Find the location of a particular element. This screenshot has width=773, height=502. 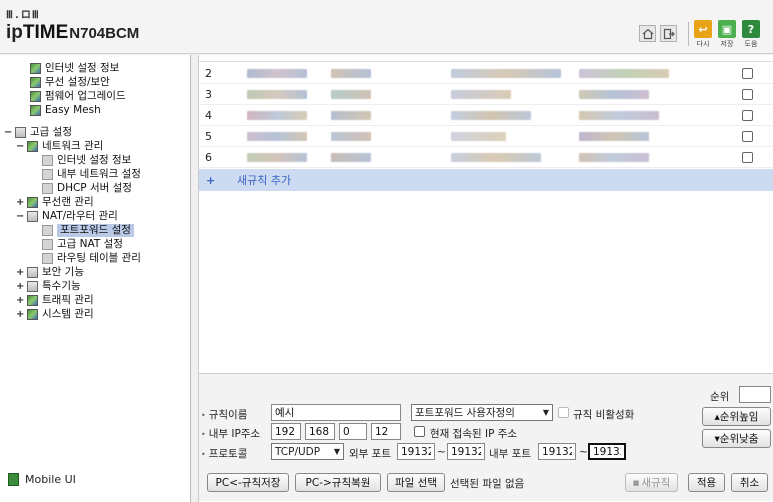

help-tool: ? 도움 is located at coordinates (751, 34).